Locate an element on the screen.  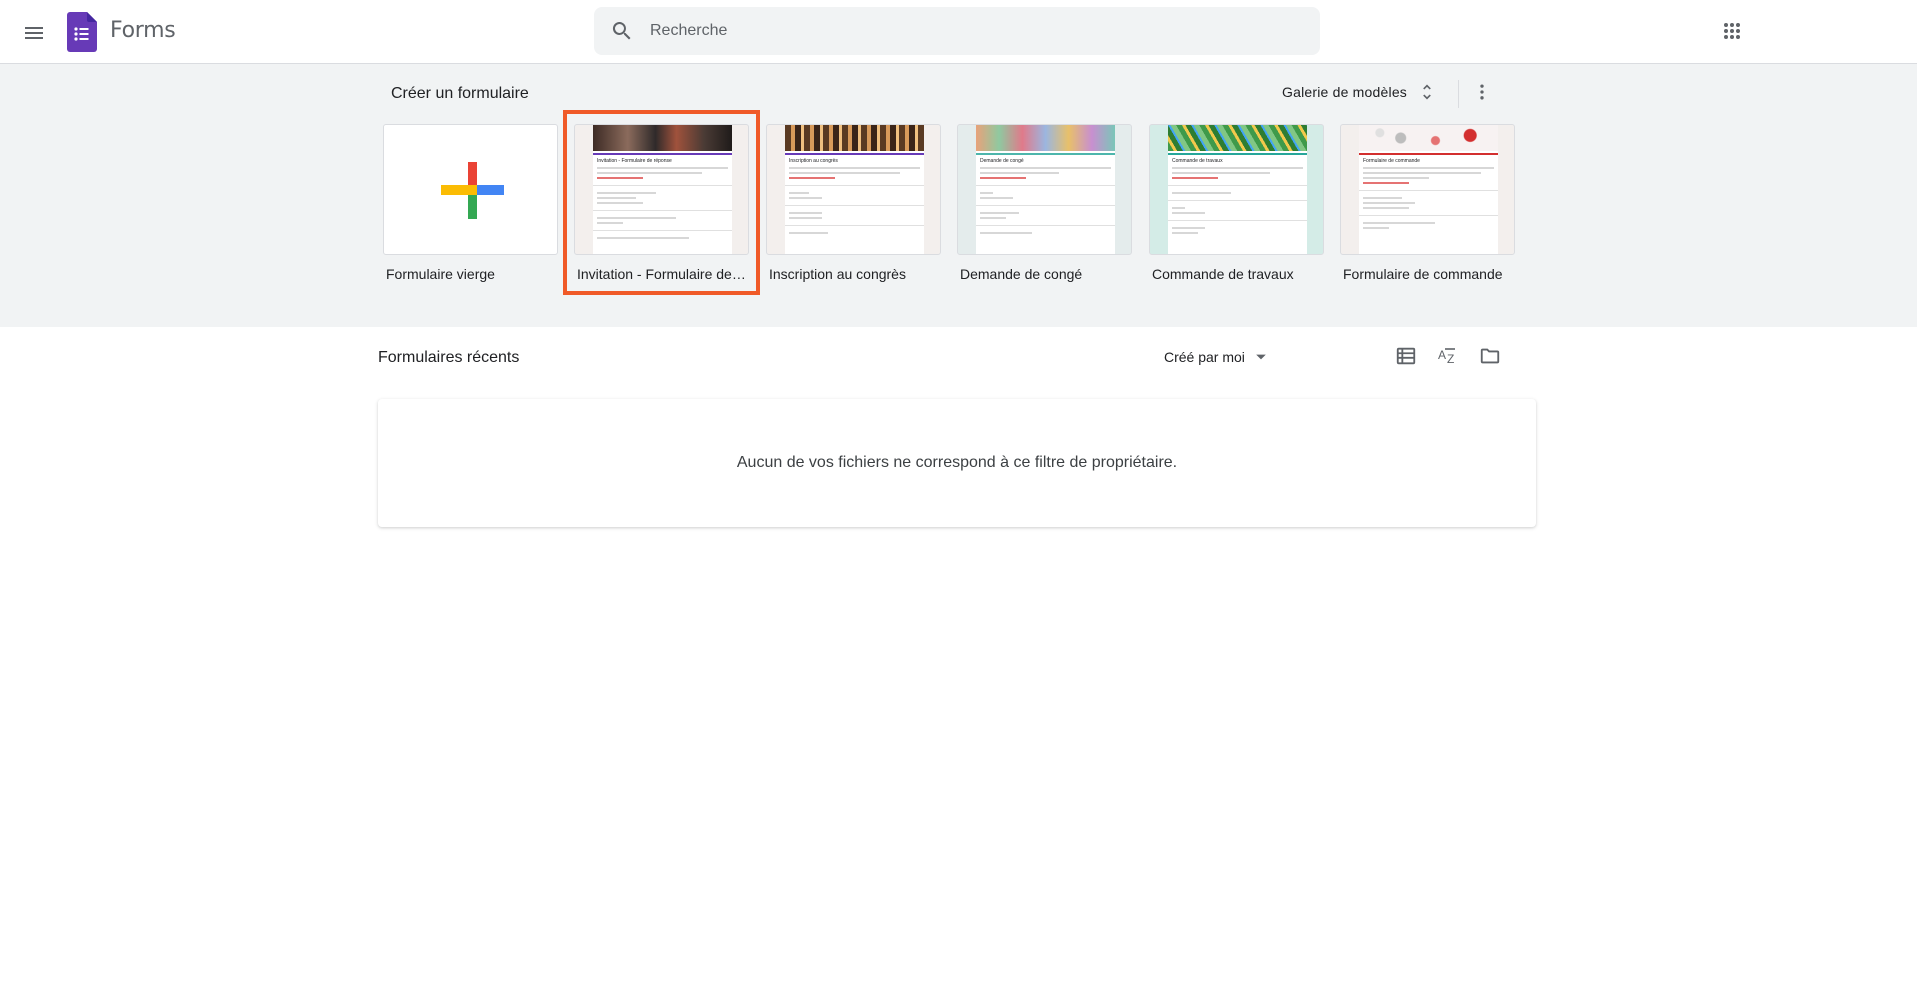
template-leave-request: Demande de congé Demande de congé is located at coordinates (1044, 203).